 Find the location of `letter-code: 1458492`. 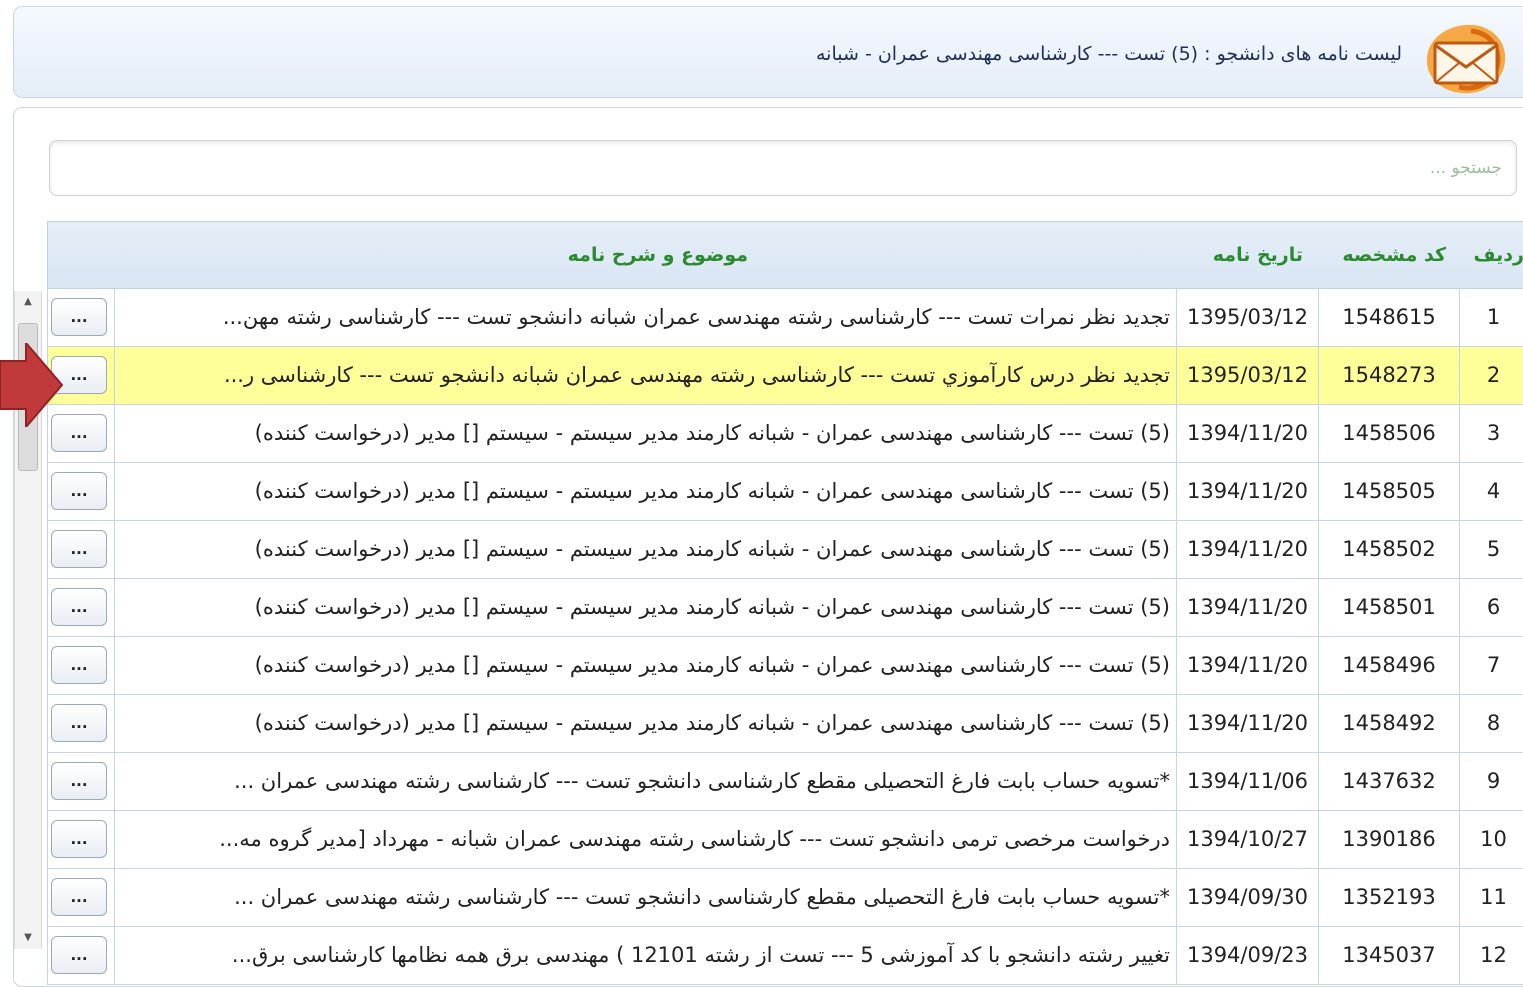

letter-code: 1458492 is located at coordinates (1389, 723).